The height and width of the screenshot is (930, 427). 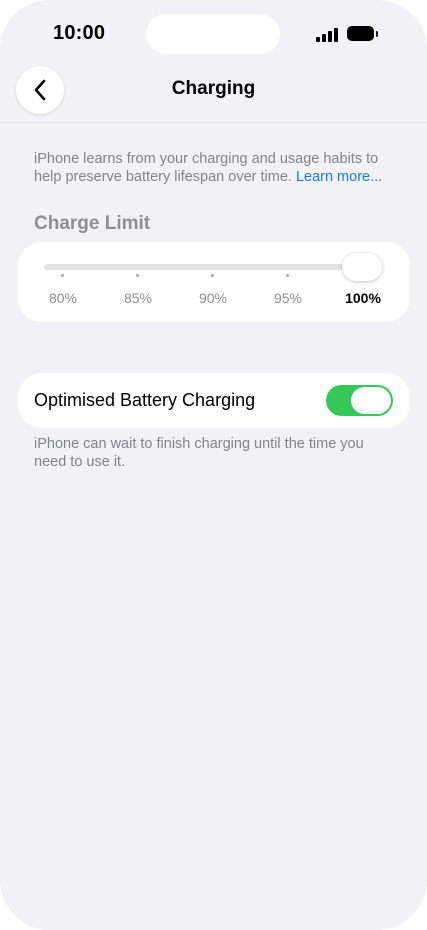 What do you see at coordinates (138, 298) in the screenshot?
I see `tick-label-85: 85%` at bounding box center [138, 298].